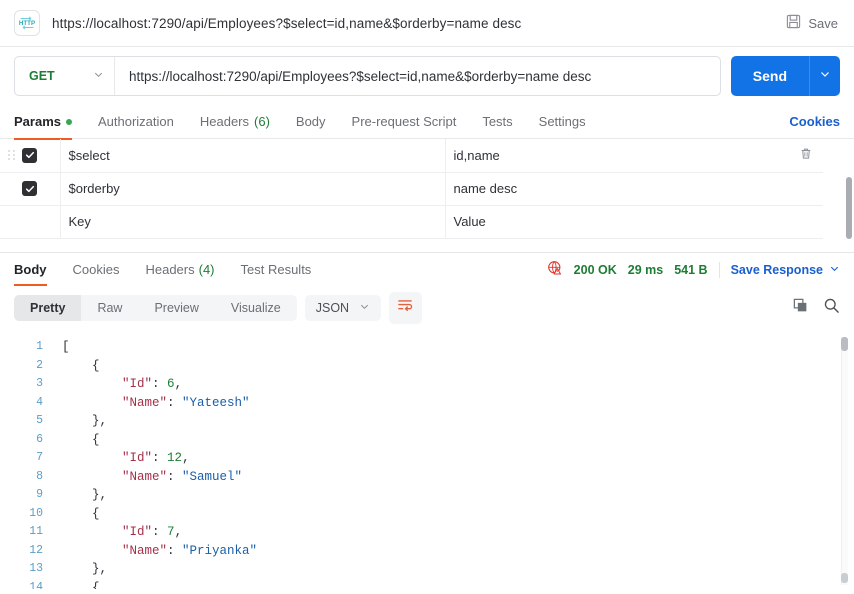  What do you see at coordinates (36, 585) in the screenshot?
I see `line-number: 14` at bounding box center [36, 585].